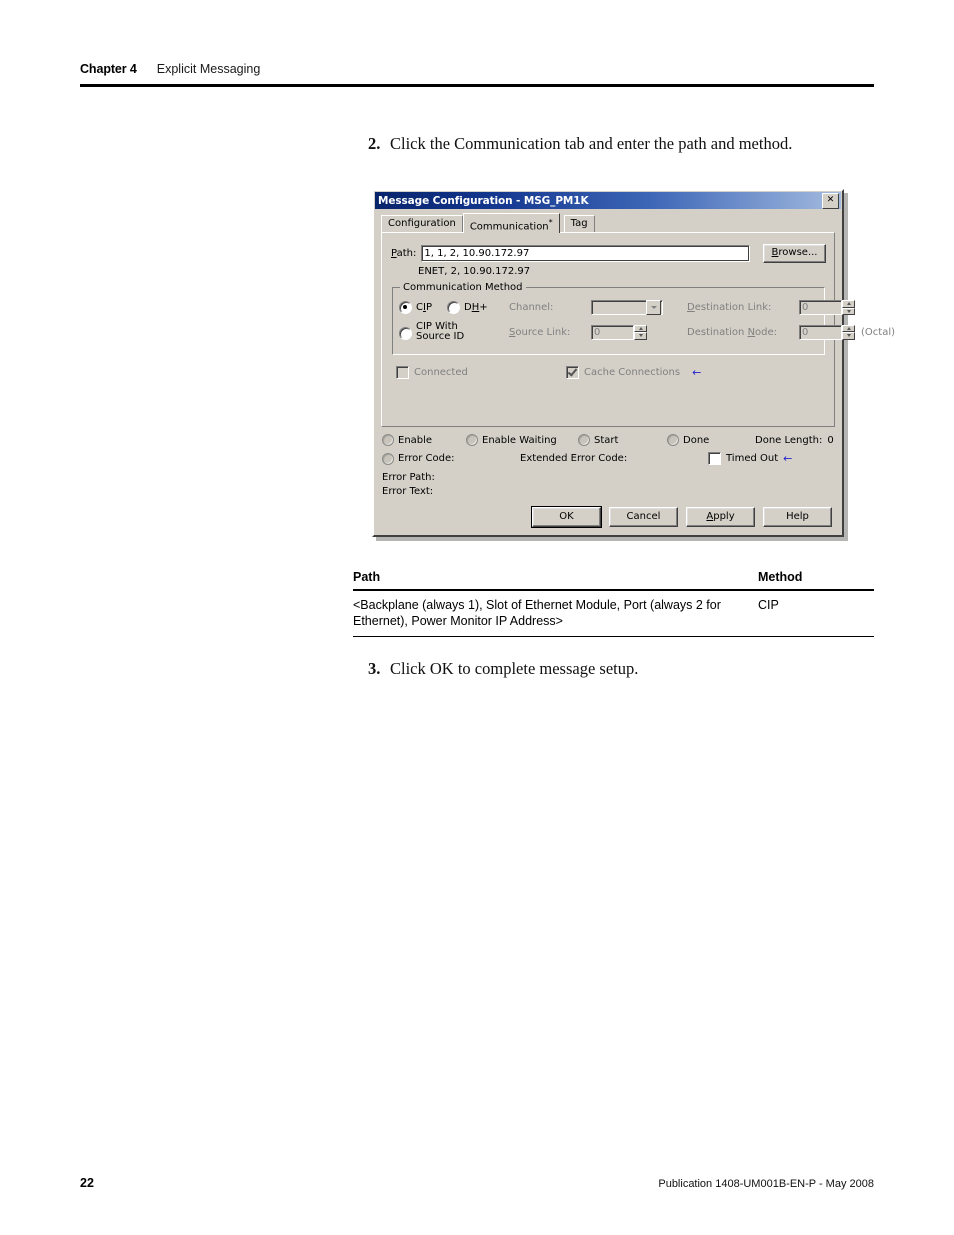 This screenshot has width=954, height=1235. What do you see at coordinates (789, 440) in the screenshot?
I see `done-length-label: Done Length:` at bounding box center [789, 440].